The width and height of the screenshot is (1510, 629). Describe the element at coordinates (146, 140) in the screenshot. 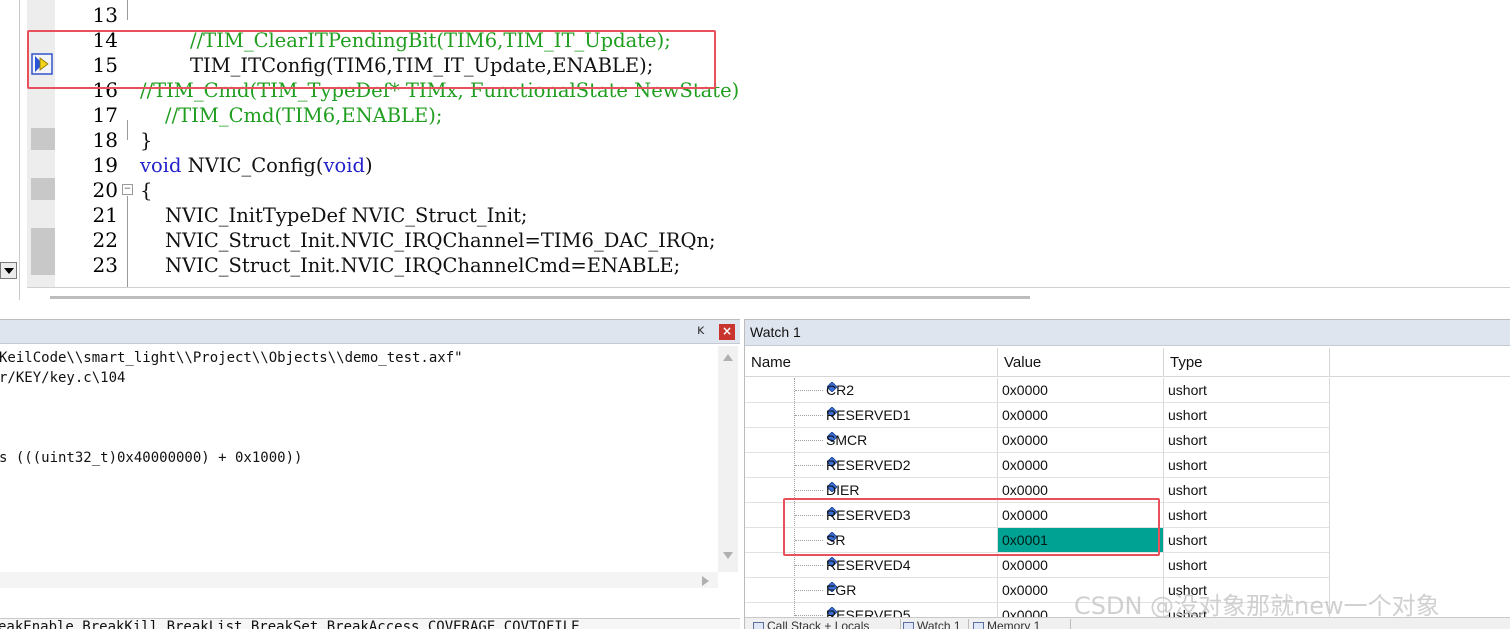

I see `code-line: }` at that location.